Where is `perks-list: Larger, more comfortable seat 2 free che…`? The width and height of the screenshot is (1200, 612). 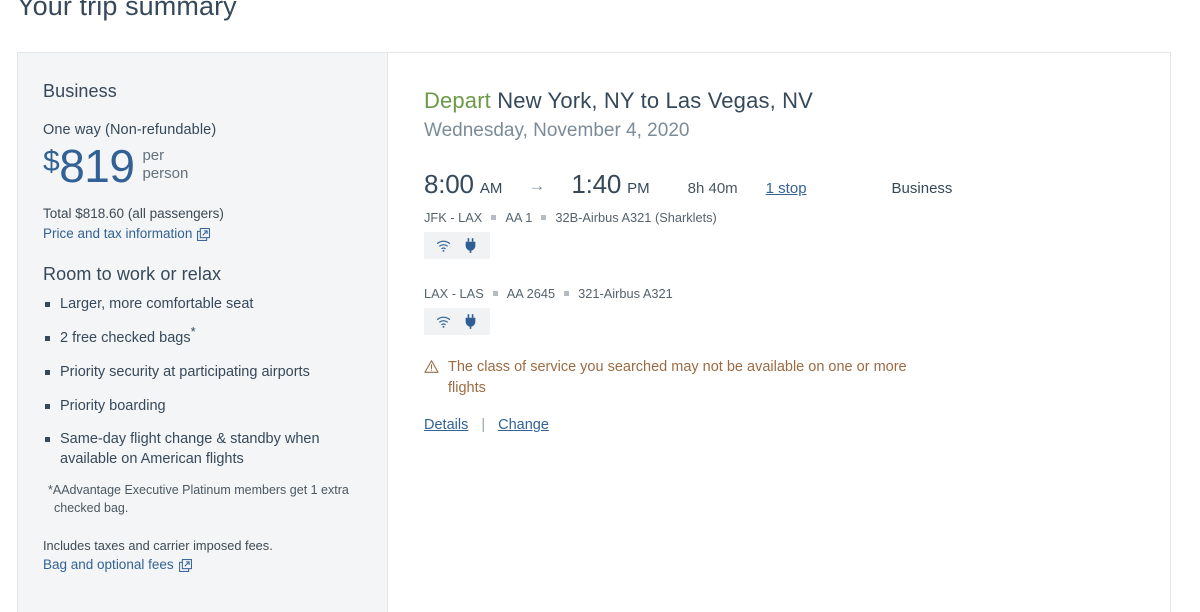
perks-list: Larger, more comfortable seat 2 free che… is located at coordinates (203, 382).